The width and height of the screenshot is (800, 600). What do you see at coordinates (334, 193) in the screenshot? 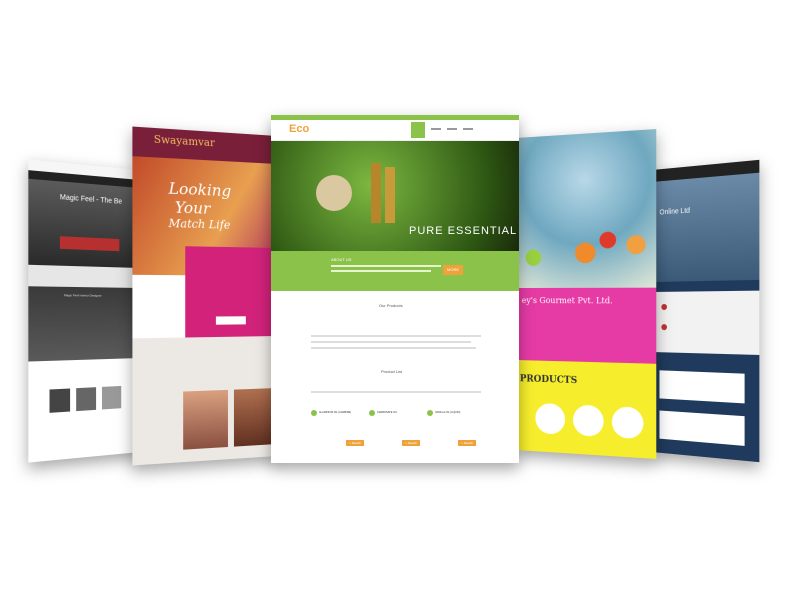
I see `herbal-pouch` at bounding box center [334, 193].